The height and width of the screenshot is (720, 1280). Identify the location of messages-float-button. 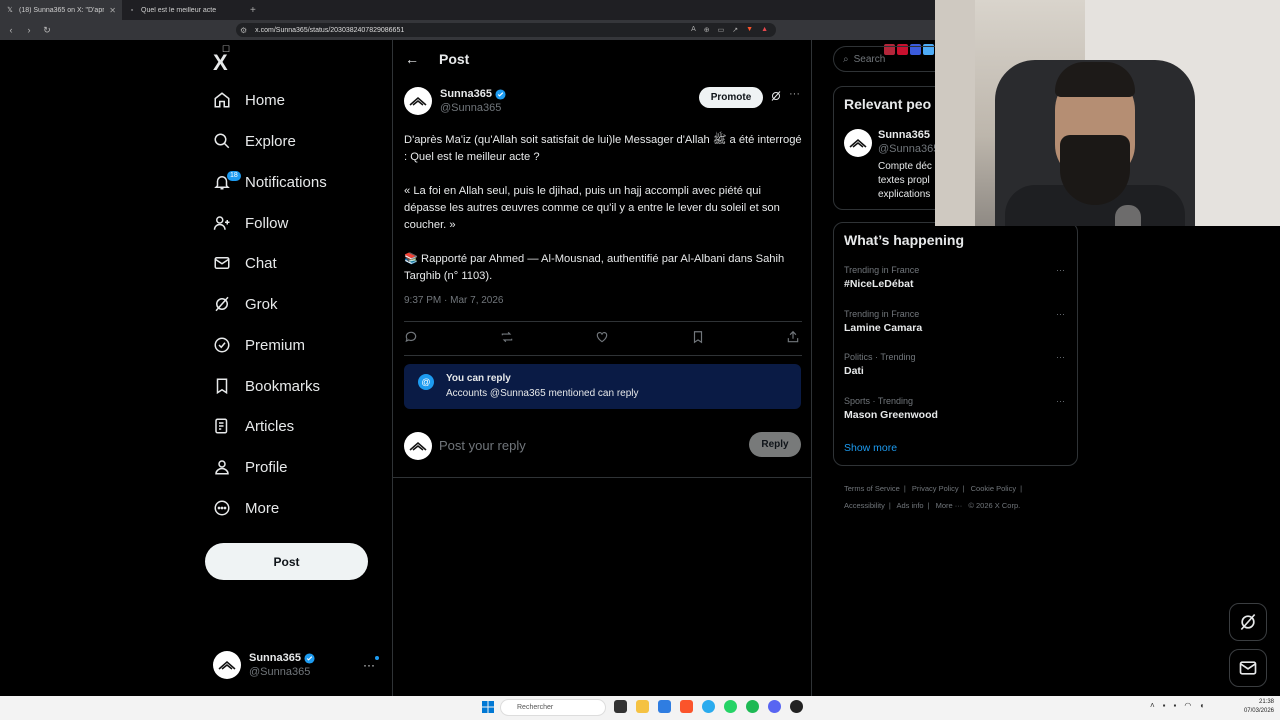
(1248, 668).